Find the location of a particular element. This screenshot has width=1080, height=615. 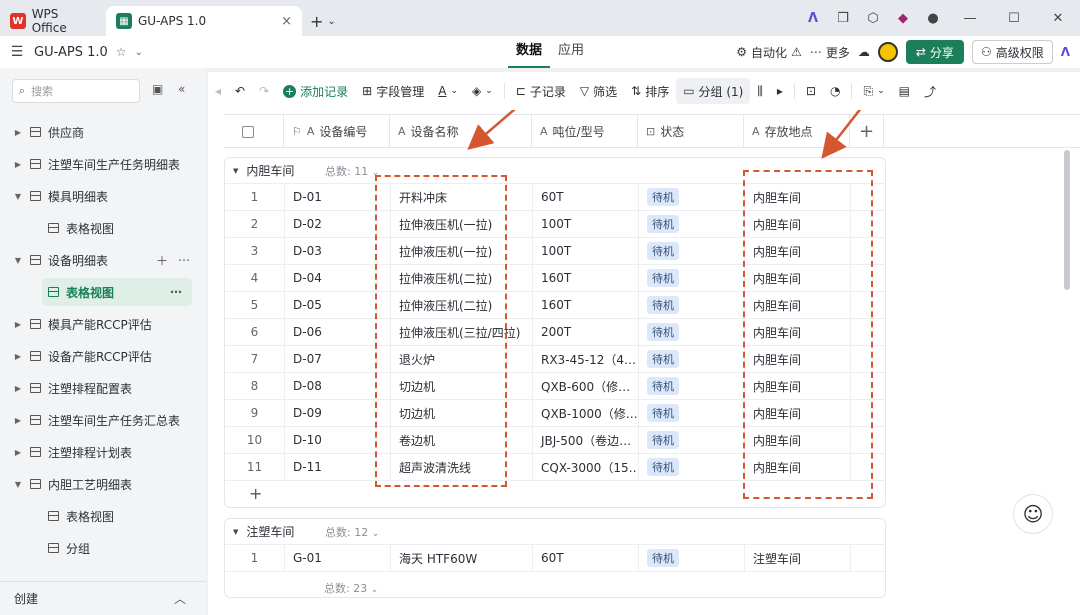

table-row: 11 D-11 超声波清洗线 CQX-3000（15… 待机 内胆车间 is located at coordinates (555, 467).